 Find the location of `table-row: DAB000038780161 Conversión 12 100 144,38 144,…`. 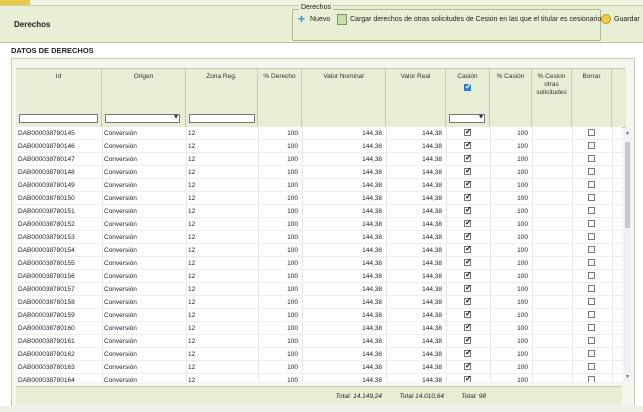

table-row: DAB000038780161 Conversión 12 100 144,38 144,… is located at coordinates (319, 341).